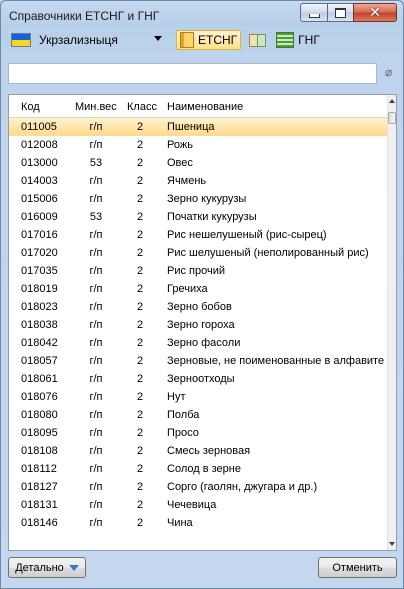  I want to click on table-row: 018080 г/п 2 Полба, so click(199, 415).